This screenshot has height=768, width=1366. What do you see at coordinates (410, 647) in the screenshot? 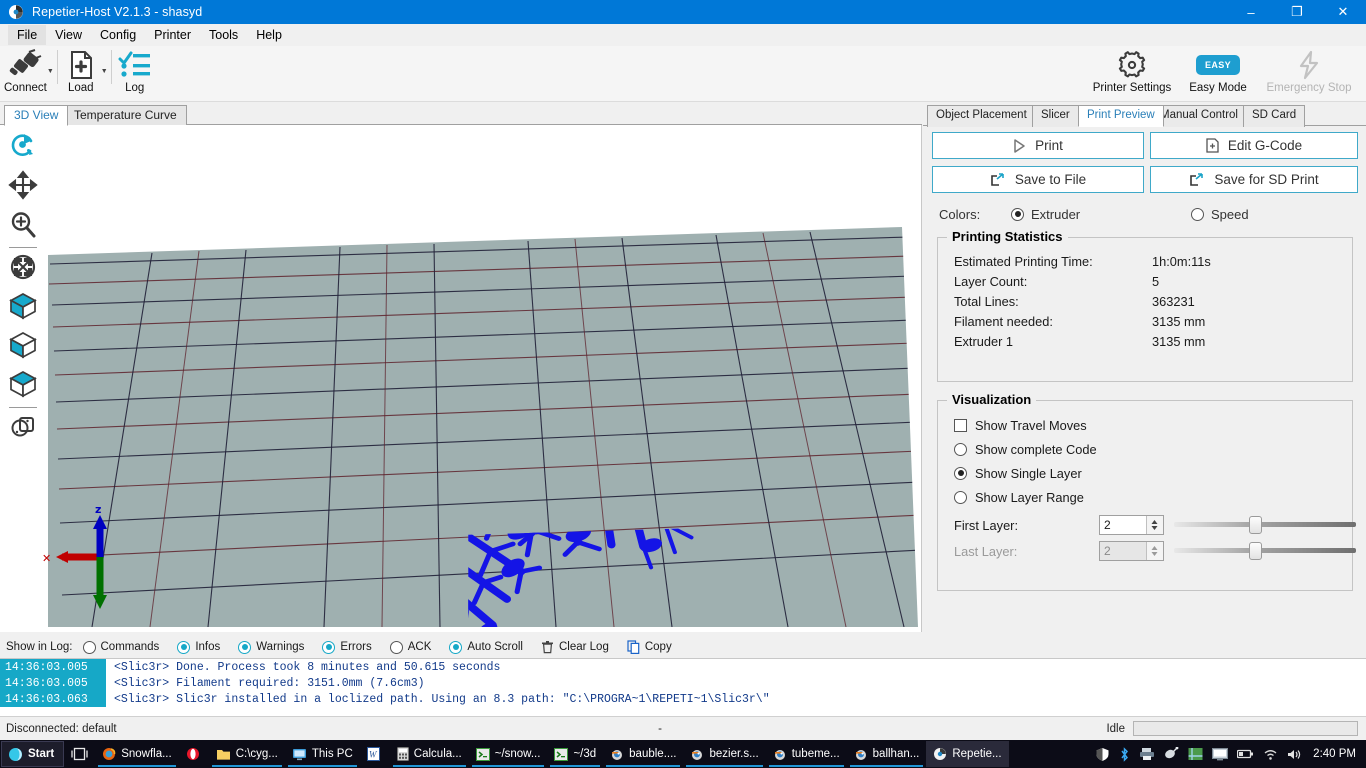
I see `log-filter-ack: ACK` at bounding box center [410, 647].